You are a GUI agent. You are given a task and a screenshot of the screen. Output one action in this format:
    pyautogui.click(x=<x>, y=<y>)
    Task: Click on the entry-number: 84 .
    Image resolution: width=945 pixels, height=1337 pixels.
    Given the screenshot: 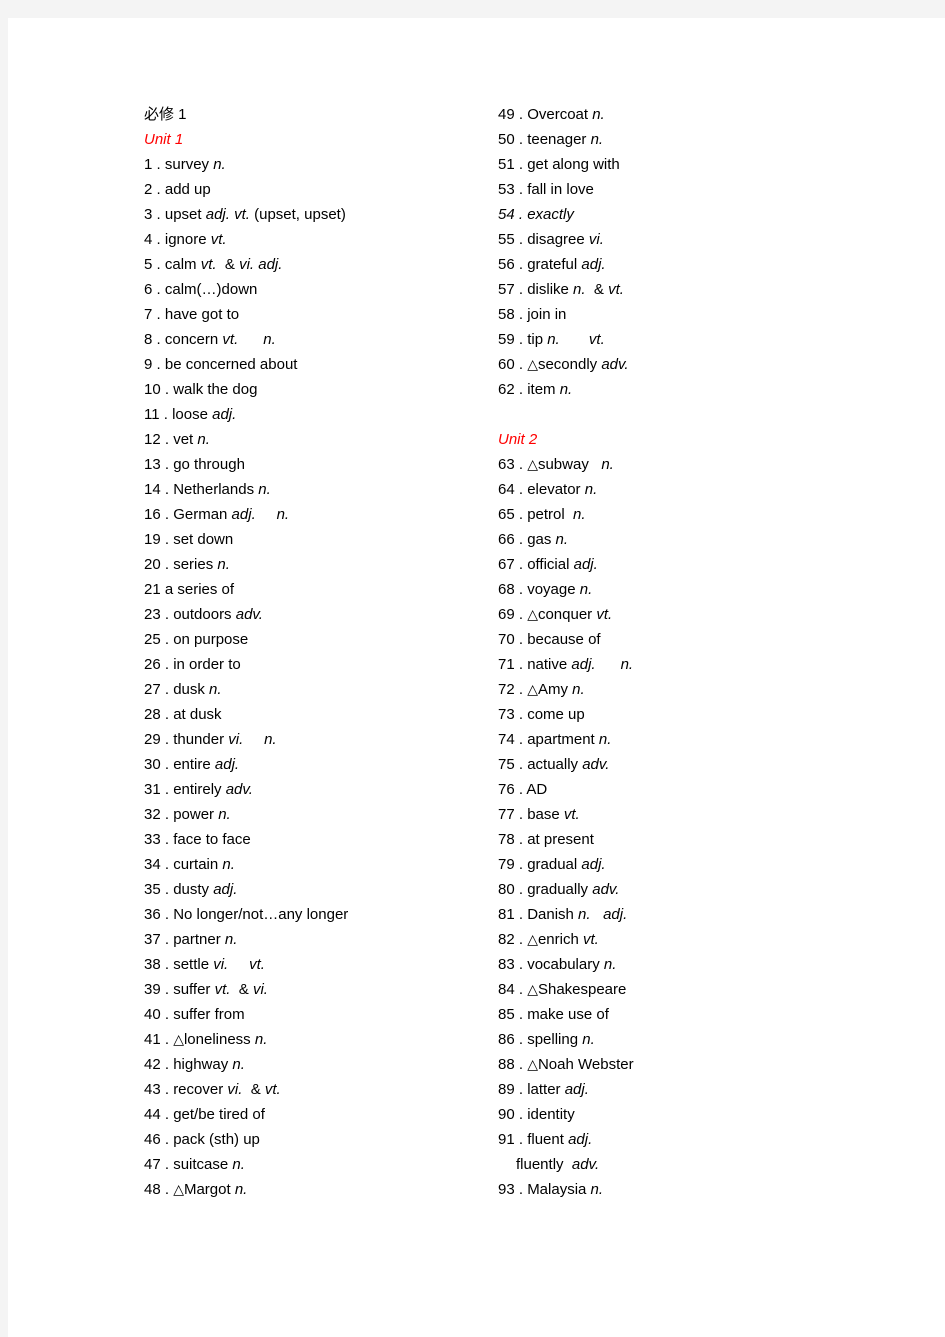 What is the action you would take?
    pyautogui.click(x=513, y=989)
    